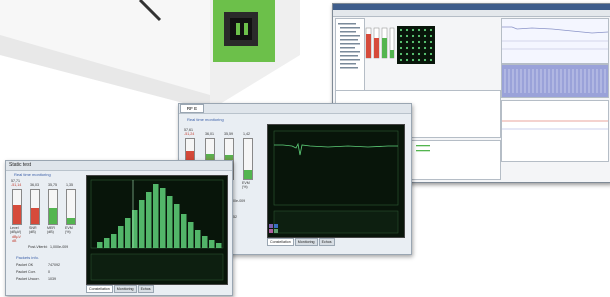  What do you see at coordinates (51, 230) in the screenshot?
I see `mer-label: MER (dB)` at bounding box center [51, 230].